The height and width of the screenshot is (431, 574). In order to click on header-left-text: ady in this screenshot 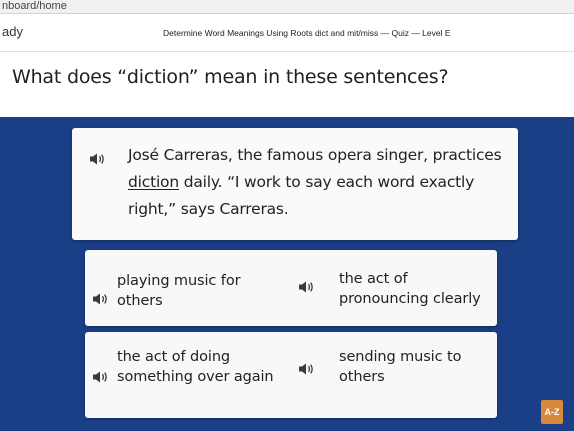, I will do `click(12, 31)`.